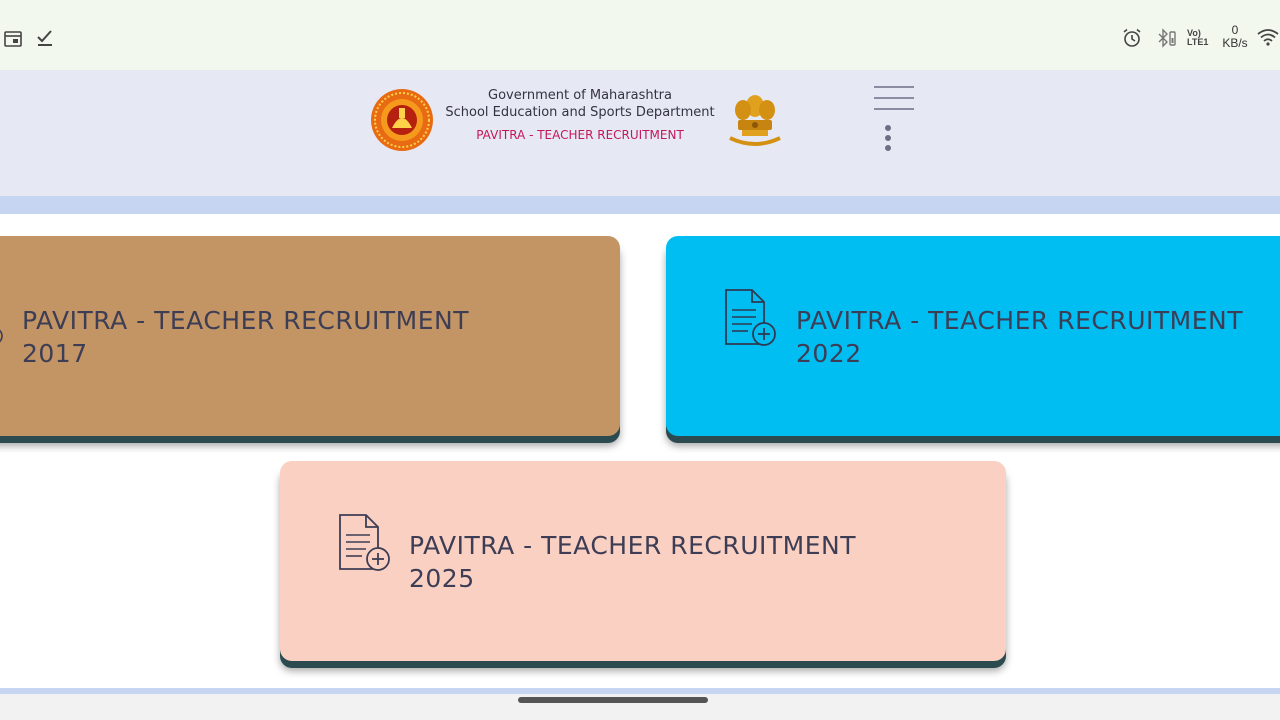 The width and height of the screenshot is (1280, 720). Describe the element at coordinates (613, 700) in the screenshot. I see `home-indicator` at that location.